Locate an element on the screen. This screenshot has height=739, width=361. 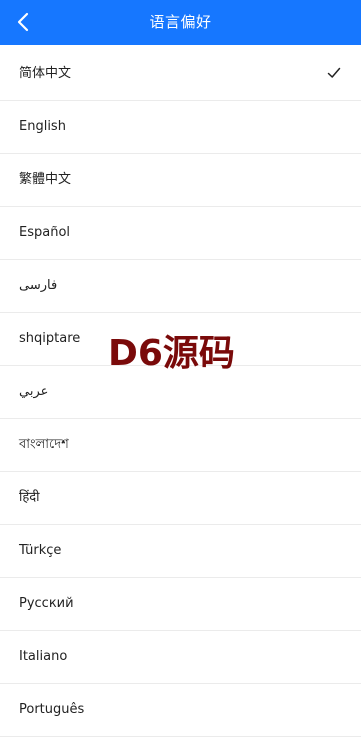
language-option-label: 繁體中文 is located at coordinates (45, 179).